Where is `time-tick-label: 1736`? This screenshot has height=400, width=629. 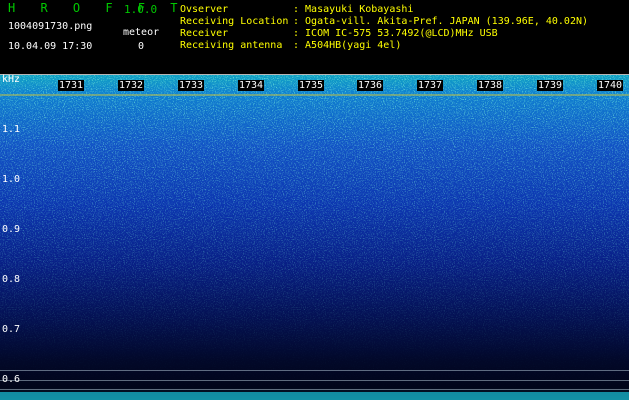 time-tick-label: 1736 is located at coordinates (370, 85).